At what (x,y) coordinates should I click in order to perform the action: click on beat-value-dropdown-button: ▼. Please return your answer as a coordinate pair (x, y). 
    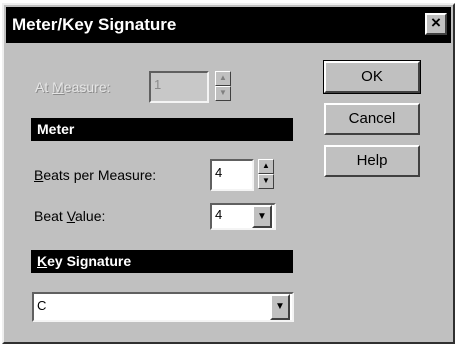
    Looking at the image, I should click on (262, 216).